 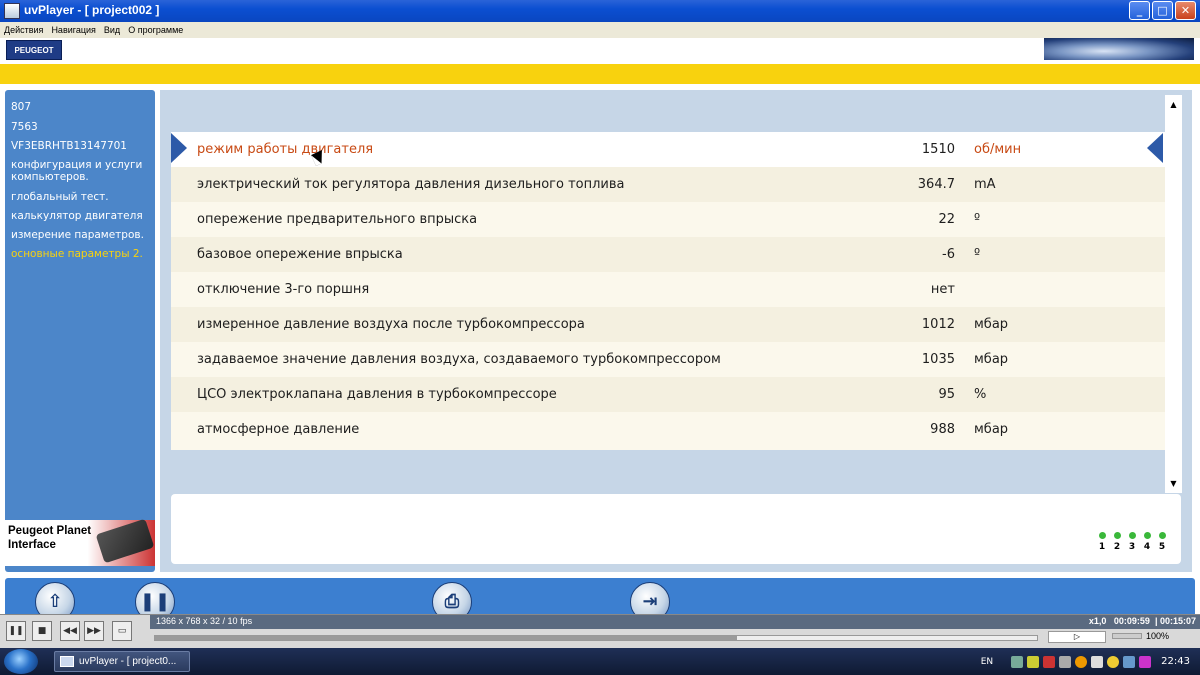 What do you see at coordinates (80, 542) in the screenshot?
I see `ppi-banner: Peugeot Planet Interface` at bounding box center [80, 542].